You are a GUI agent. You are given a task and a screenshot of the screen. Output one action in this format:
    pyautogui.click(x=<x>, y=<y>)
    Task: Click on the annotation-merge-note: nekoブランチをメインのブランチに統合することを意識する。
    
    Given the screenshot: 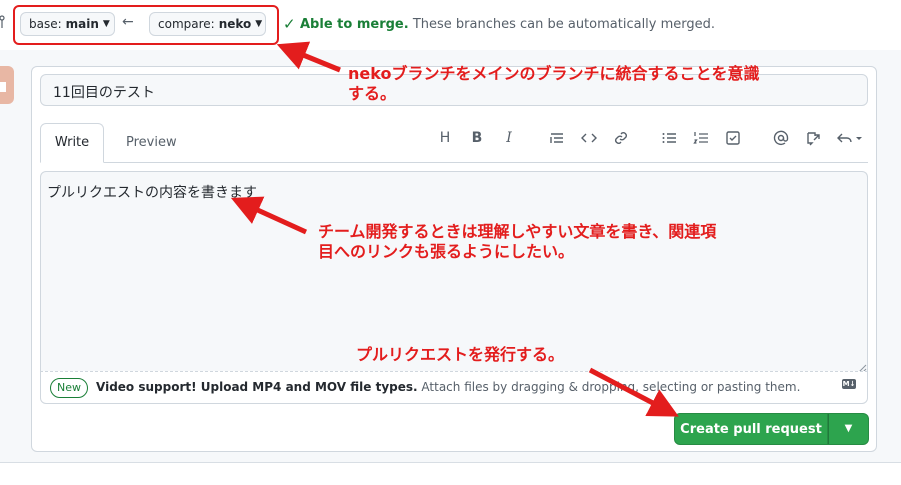 What is the action you would take?
    pyautogui.click(x=554, y=83)
    